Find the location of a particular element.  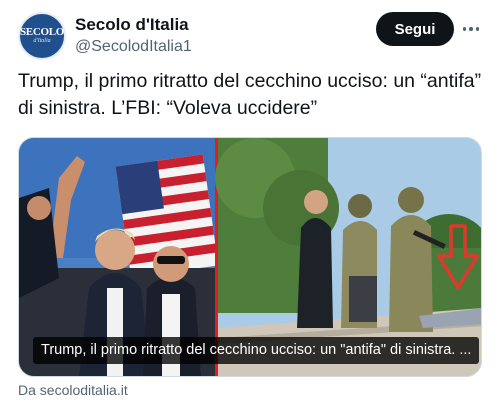

avatar-sub-text: d'Italia is located at coordinates (42, 41).